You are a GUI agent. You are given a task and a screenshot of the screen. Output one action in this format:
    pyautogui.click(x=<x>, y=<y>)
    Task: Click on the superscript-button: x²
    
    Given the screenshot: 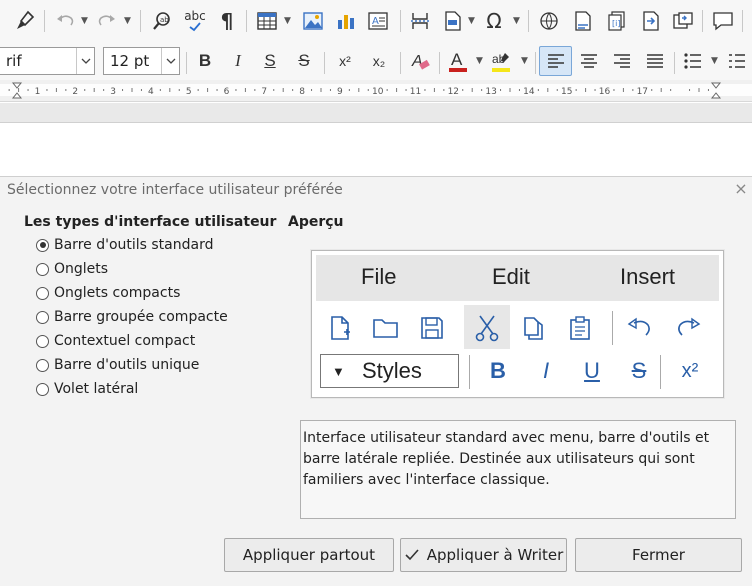 What is the action you would take?
    pyautogui.click(x=345, y=61)
    